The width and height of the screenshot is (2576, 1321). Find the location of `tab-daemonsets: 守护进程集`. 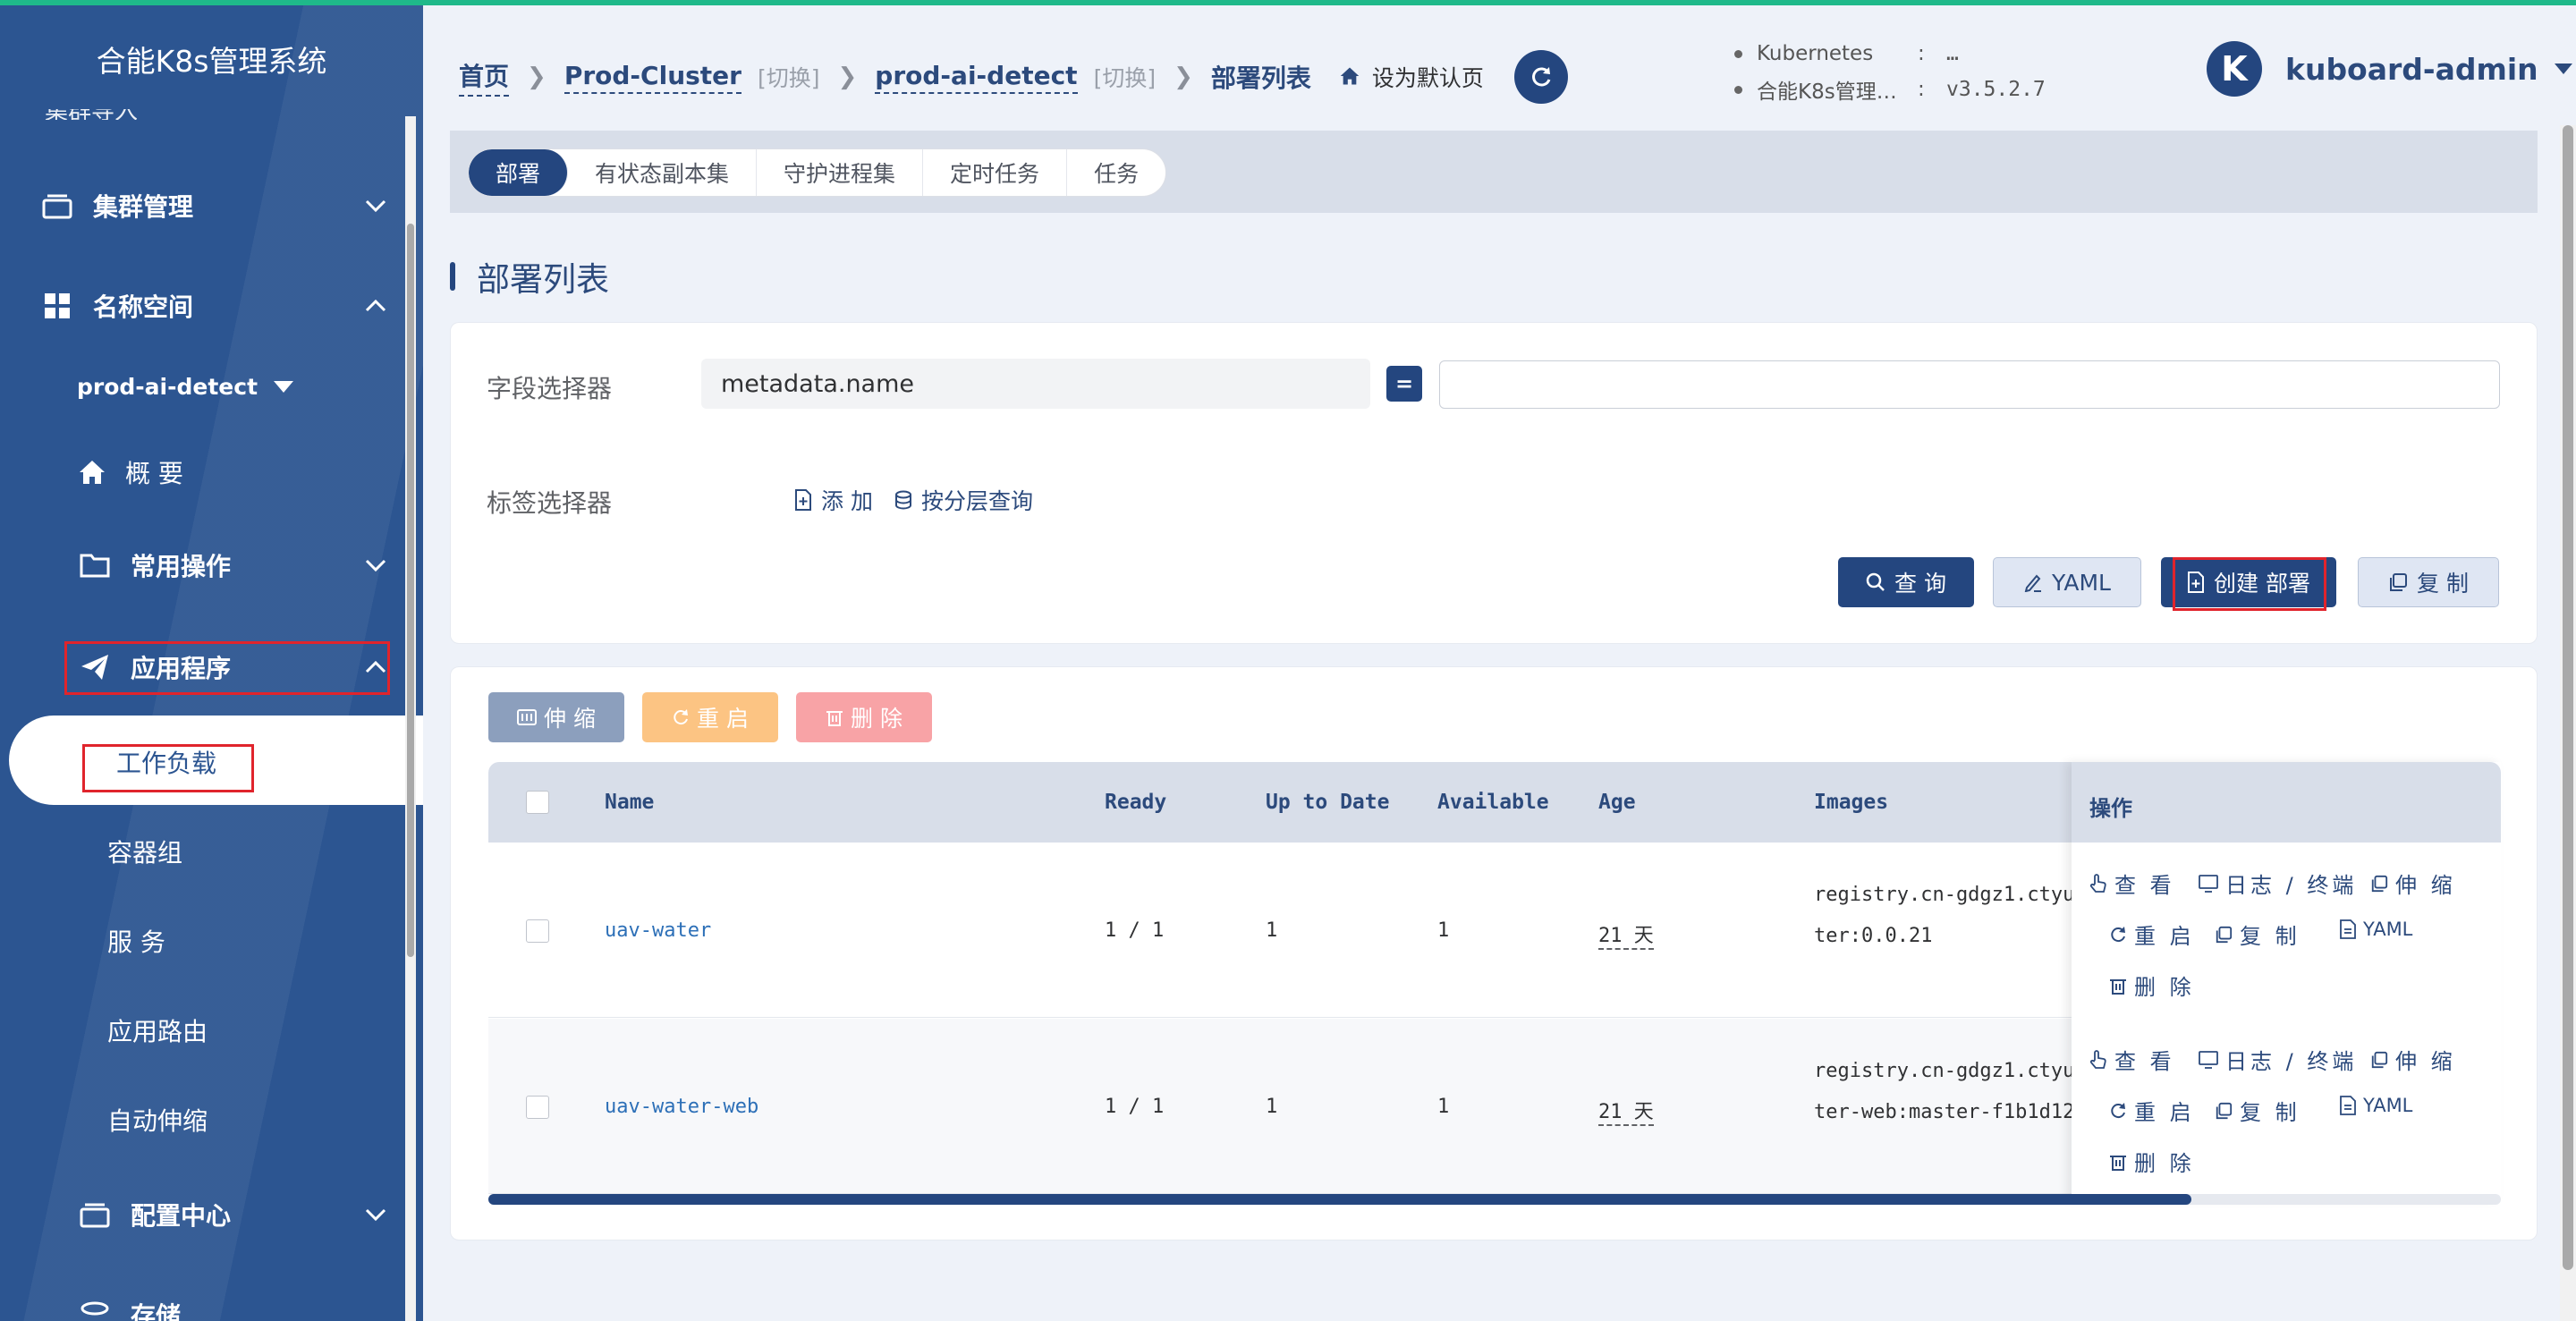

tab-daemonsets: 守护进程集 is located at coordinates (840, 173).